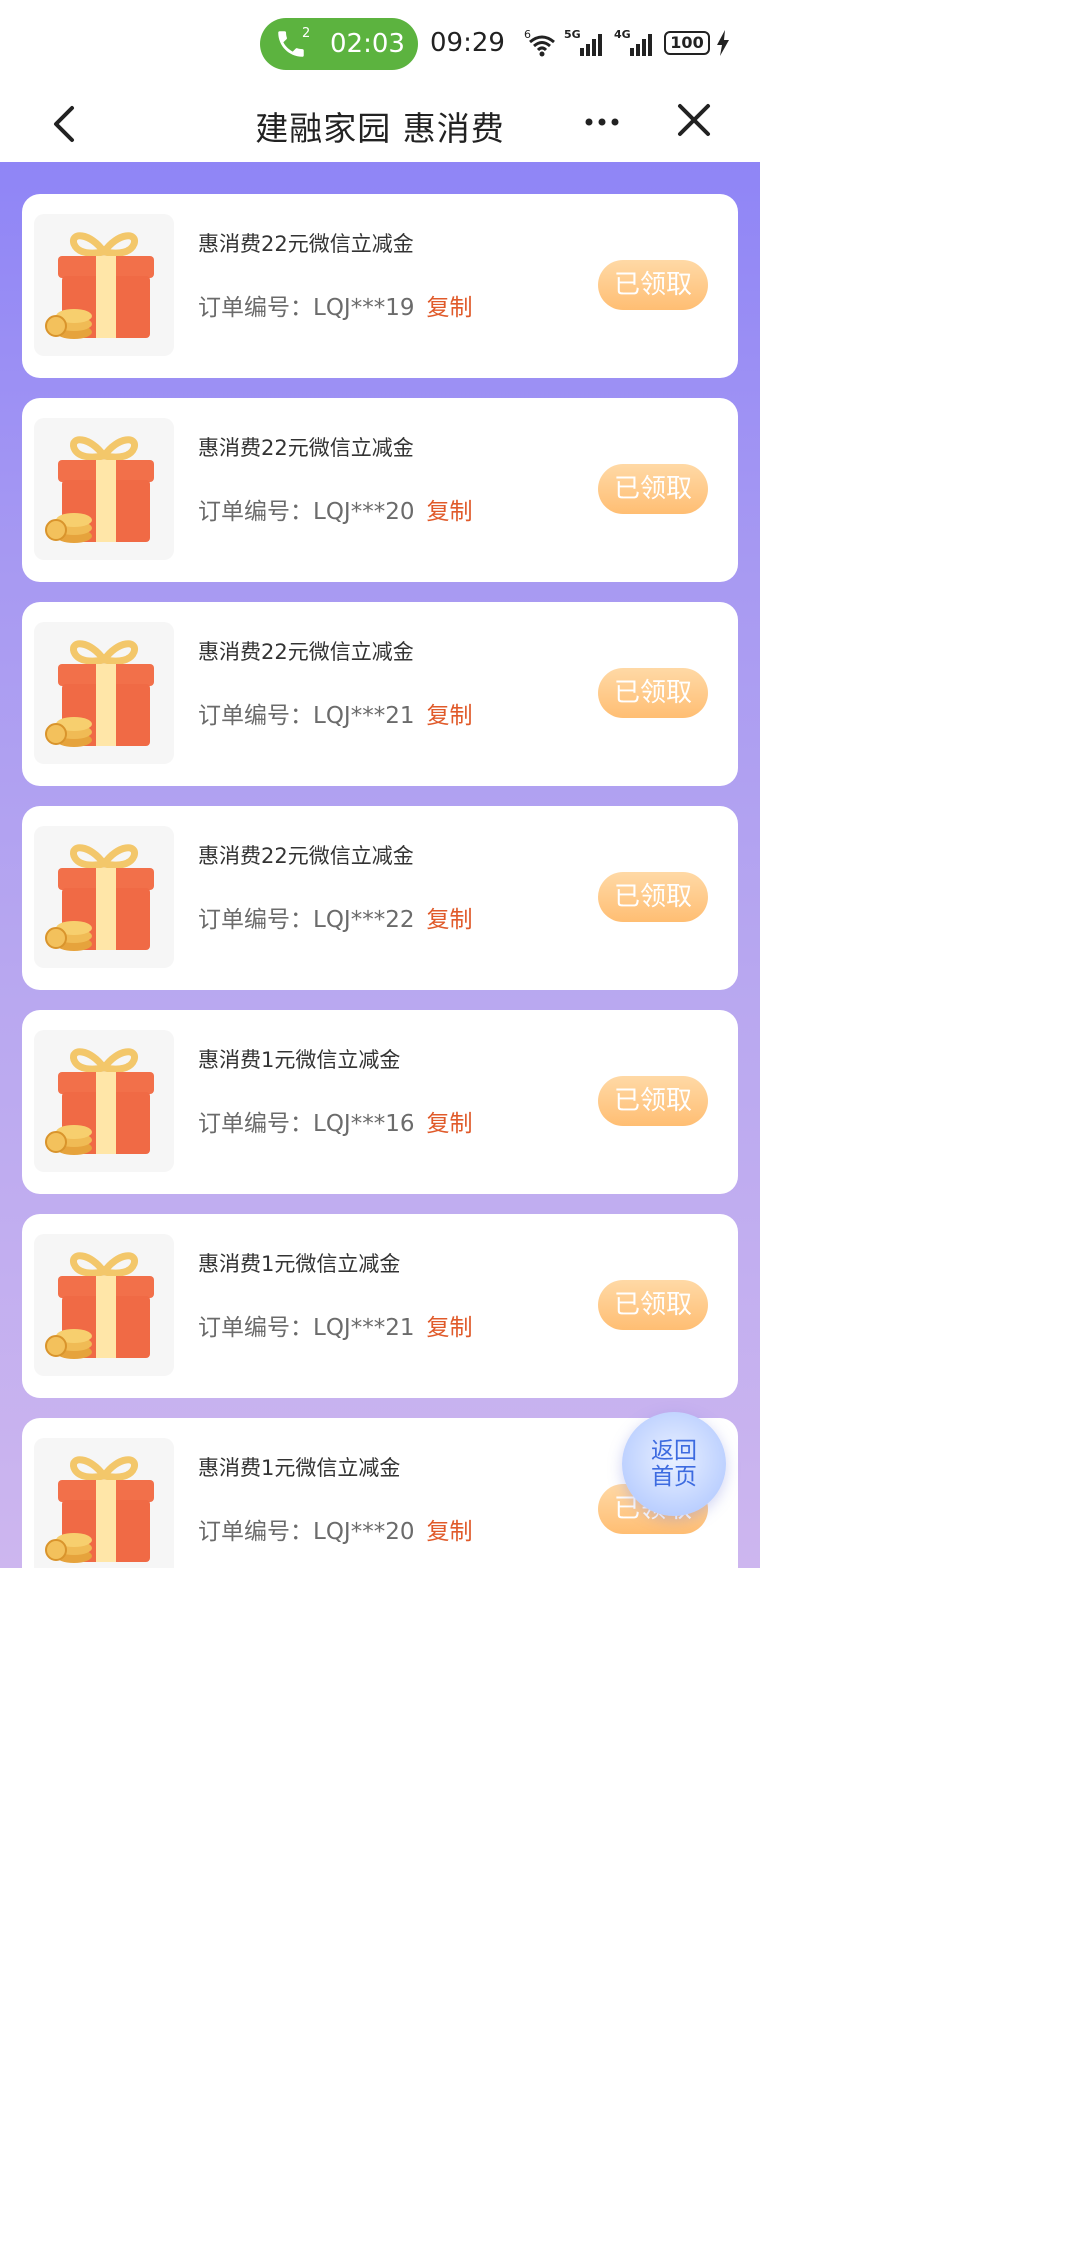  What do you see at coordinates (364, 308) in the screenshot?
I see `order-number-value: LQJ***19` at bounding box center [364, 308].